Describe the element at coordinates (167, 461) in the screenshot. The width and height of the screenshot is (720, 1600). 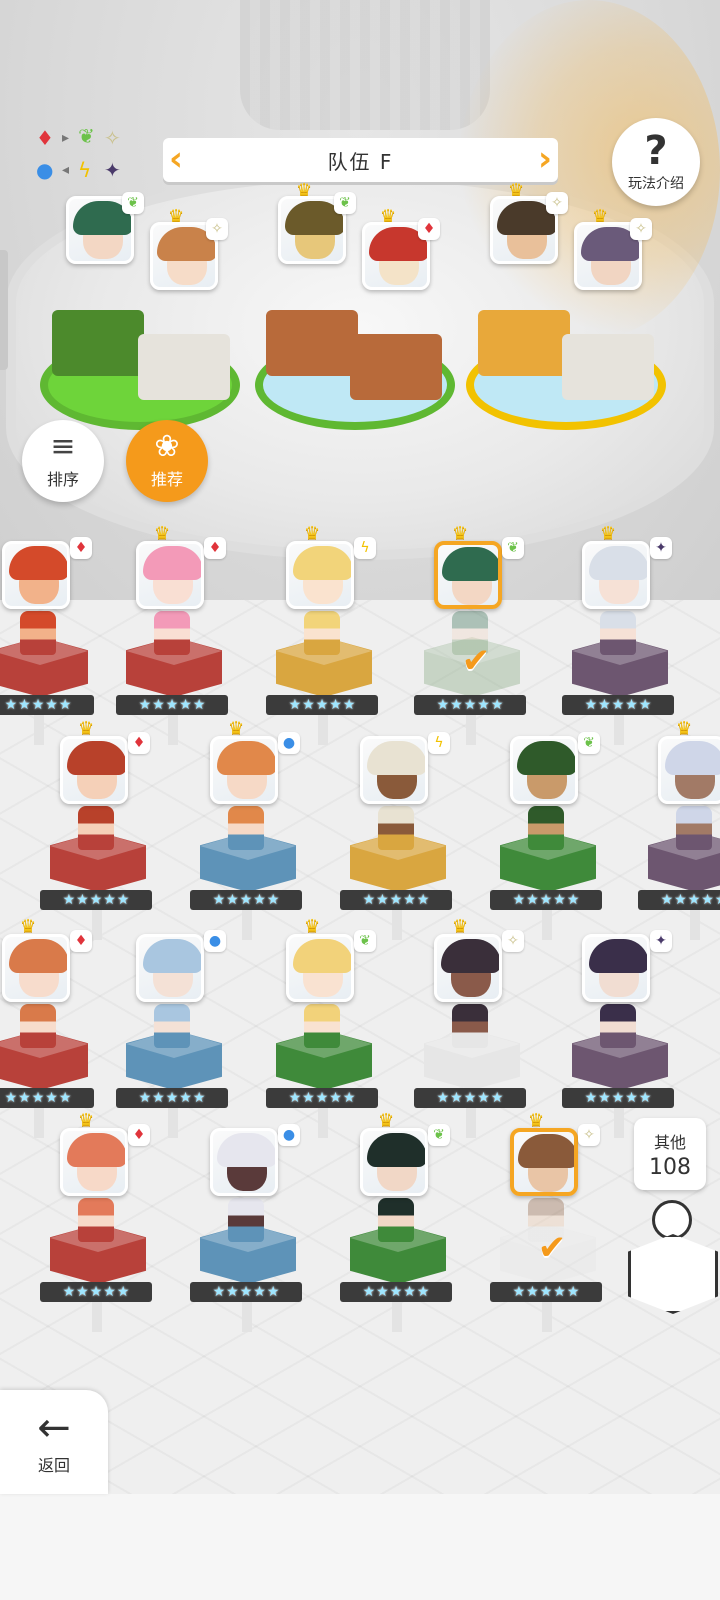
I see `recommend-button: ❀ 推荐` at that location.